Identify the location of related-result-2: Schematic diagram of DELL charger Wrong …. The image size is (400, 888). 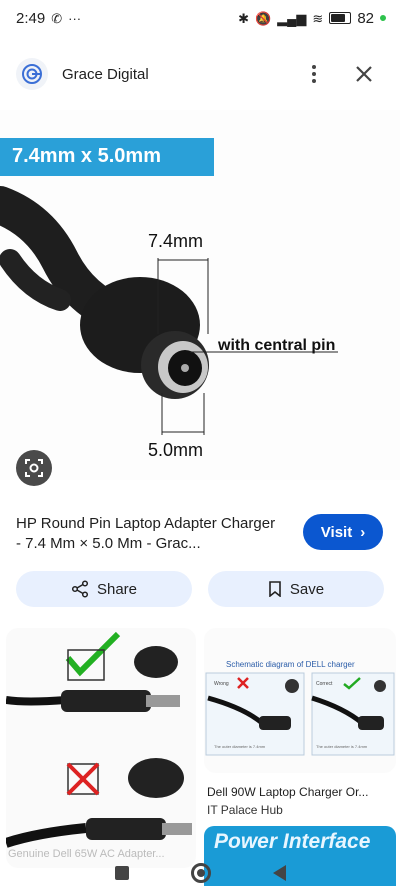
(300, 700).